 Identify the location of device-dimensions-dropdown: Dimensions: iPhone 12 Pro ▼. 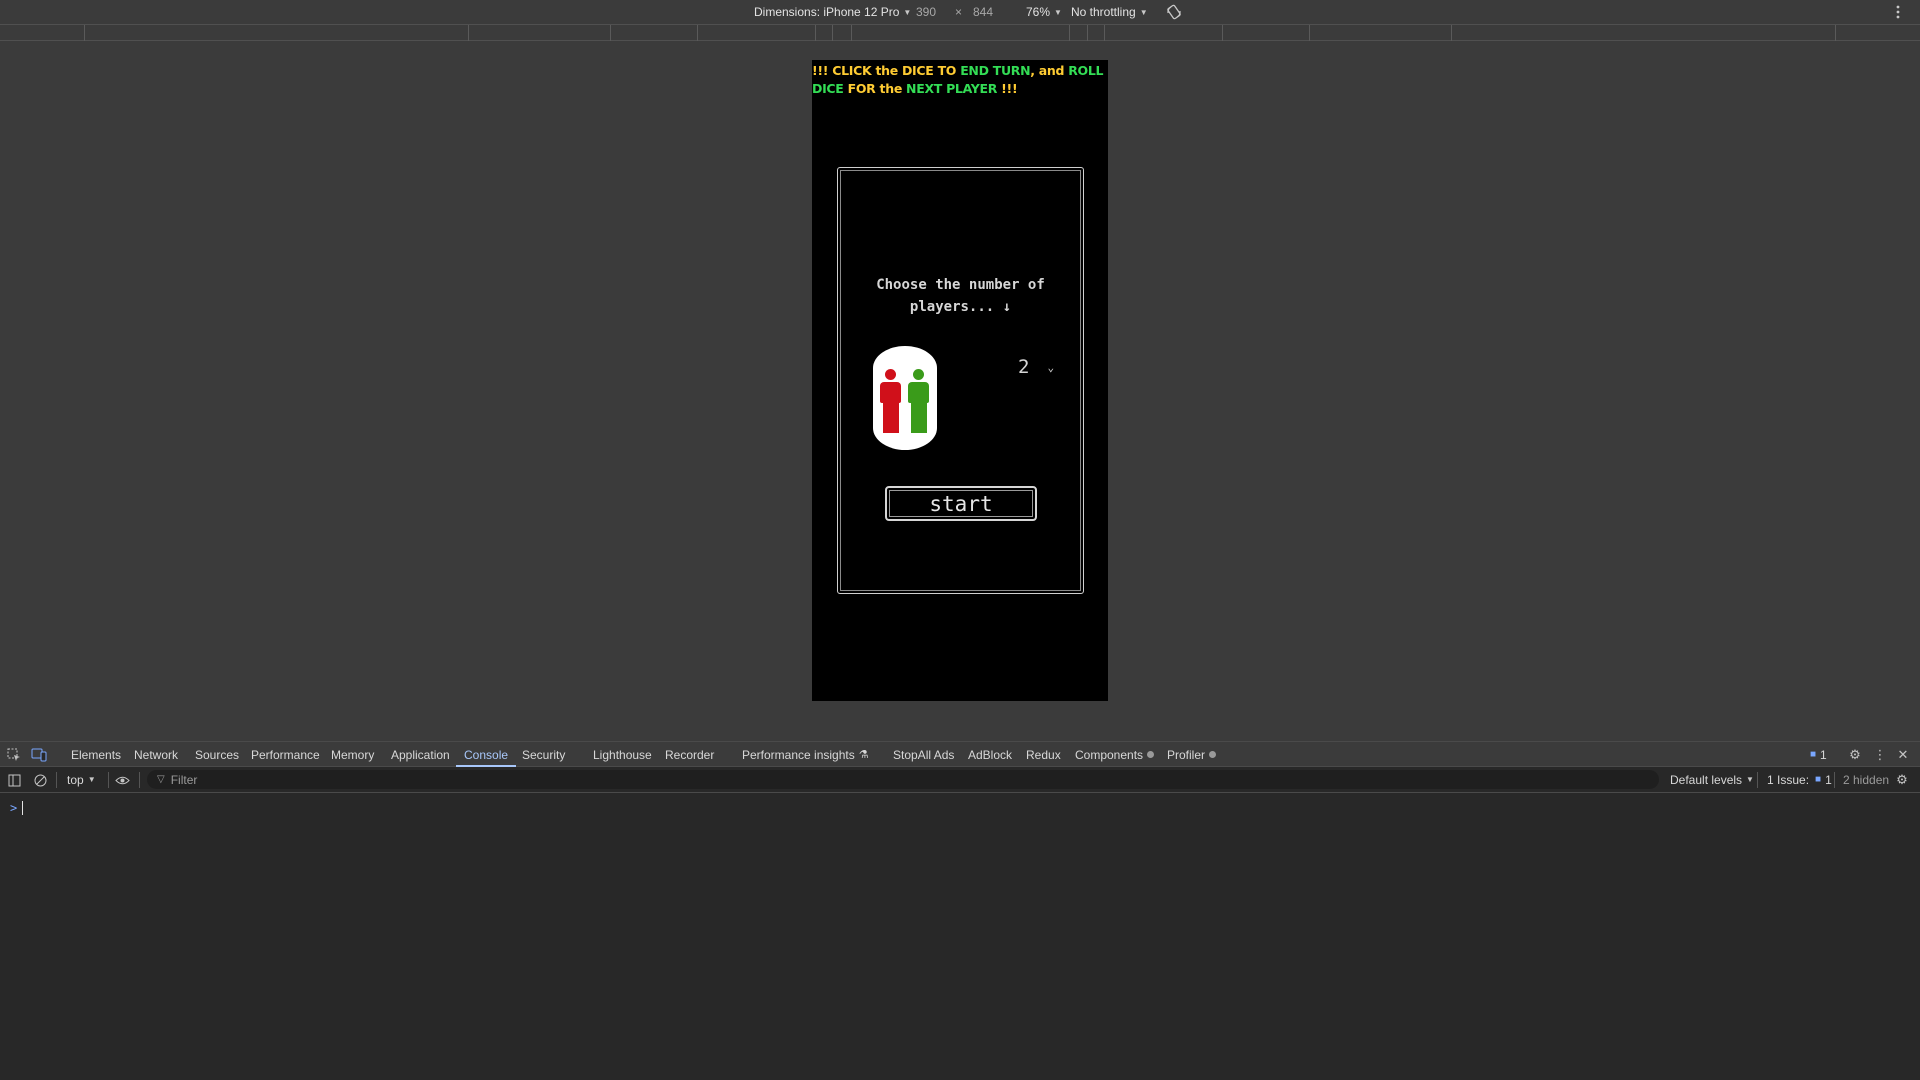
(832, 12).